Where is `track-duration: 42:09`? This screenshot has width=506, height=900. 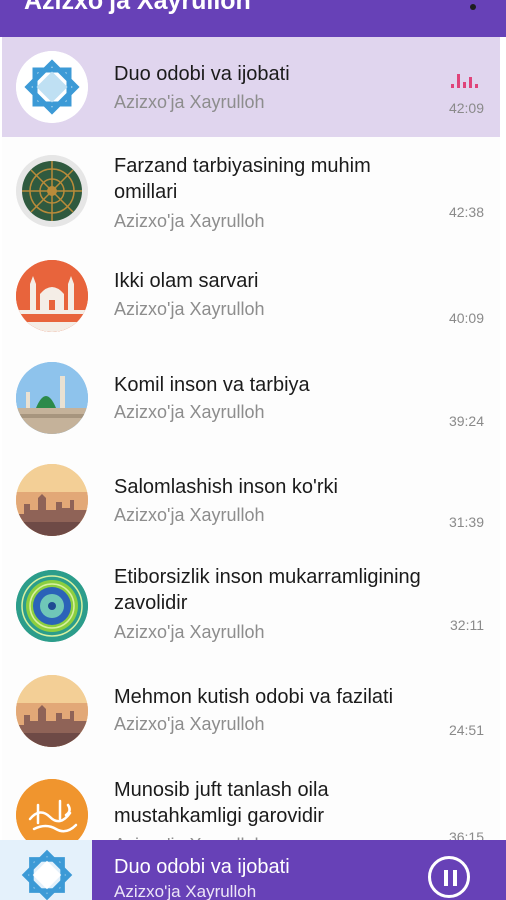
track-duration: 42:09 is located at coordinates (466, 108).